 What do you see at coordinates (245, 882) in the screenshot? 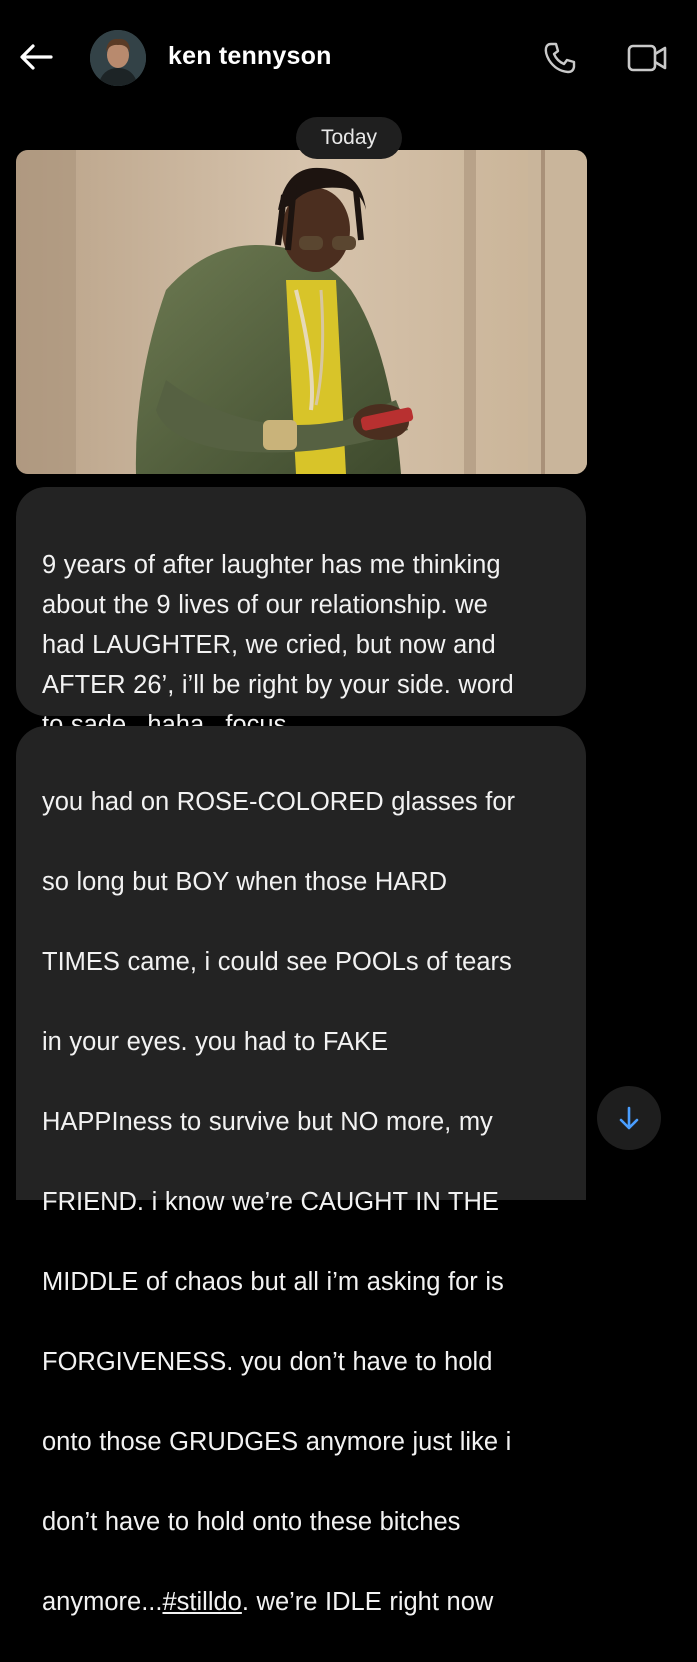
I see `message-text-line: so long but BOY when those HARD` at bounding box center [245, 882].